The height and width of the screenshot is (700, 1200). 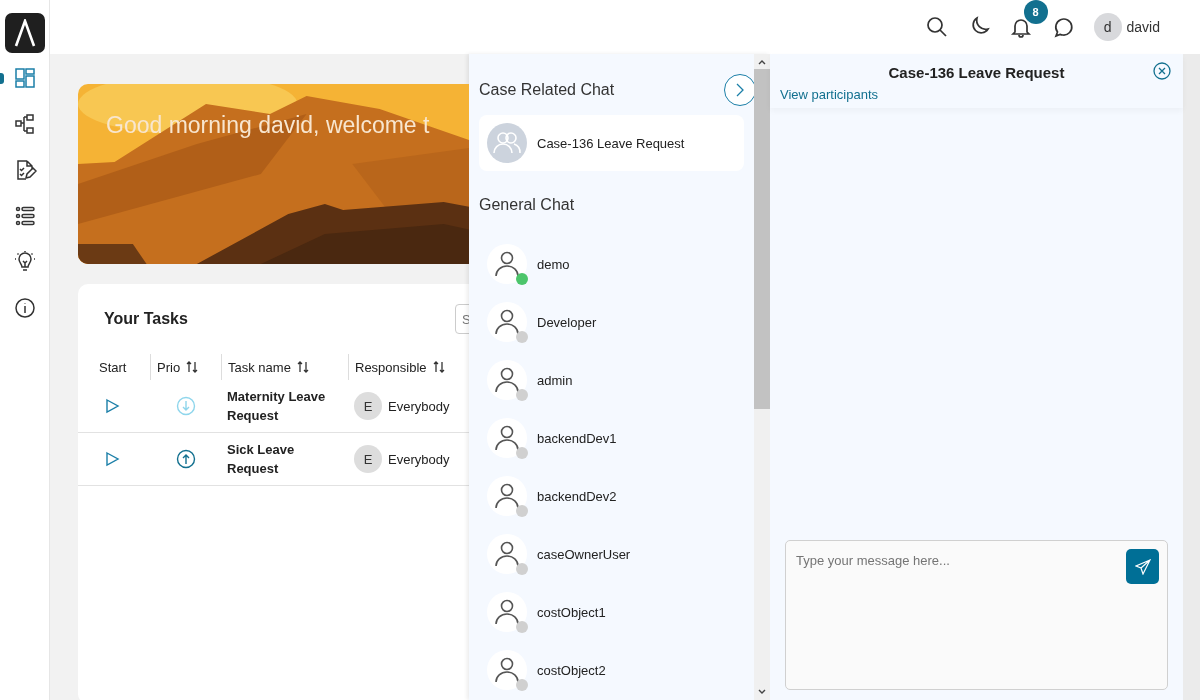 I want to click on user-chat-item: costObject1, so click(x=611, y=612).